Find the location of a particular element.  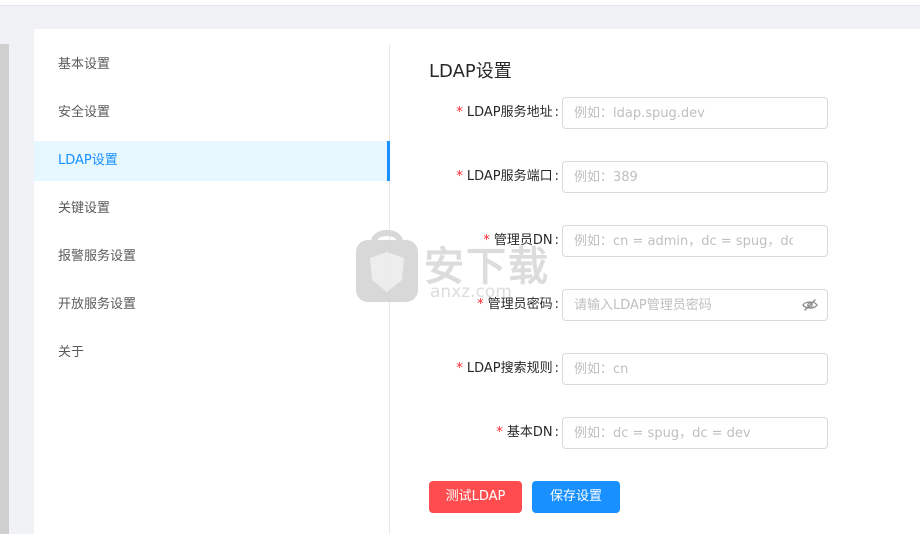

sidebar-item-about: 关于 is located at coordinates (211, 353).